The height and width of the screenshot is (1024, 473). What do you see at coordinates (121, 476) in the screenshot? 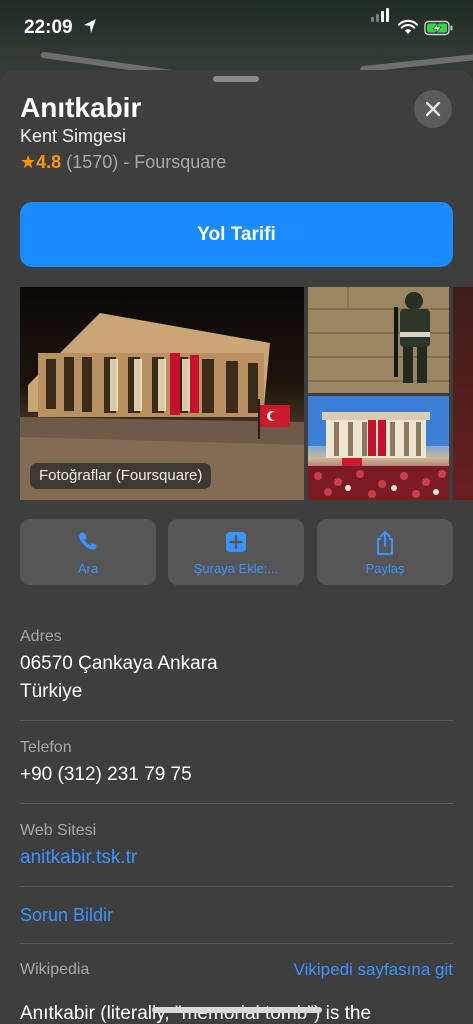
I see `photos-source-label: Fotoğraflar (Foursquare)` at bounding box center [121, 476].